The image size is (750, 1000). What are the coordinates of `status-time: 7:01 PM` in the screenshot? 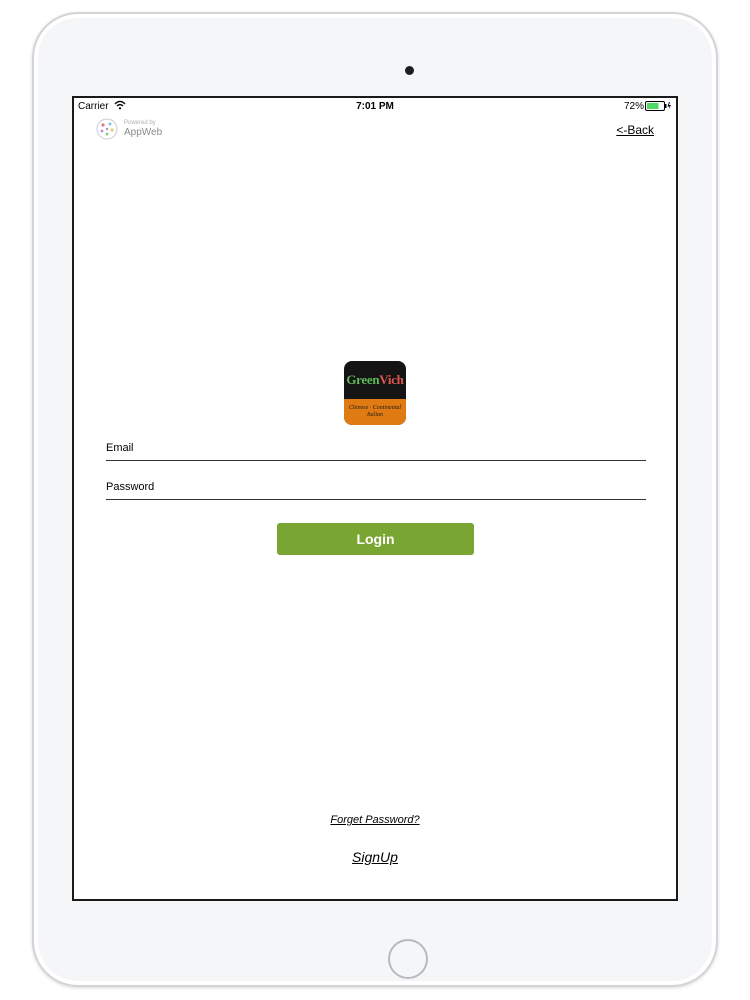 It's located at (375, 106).